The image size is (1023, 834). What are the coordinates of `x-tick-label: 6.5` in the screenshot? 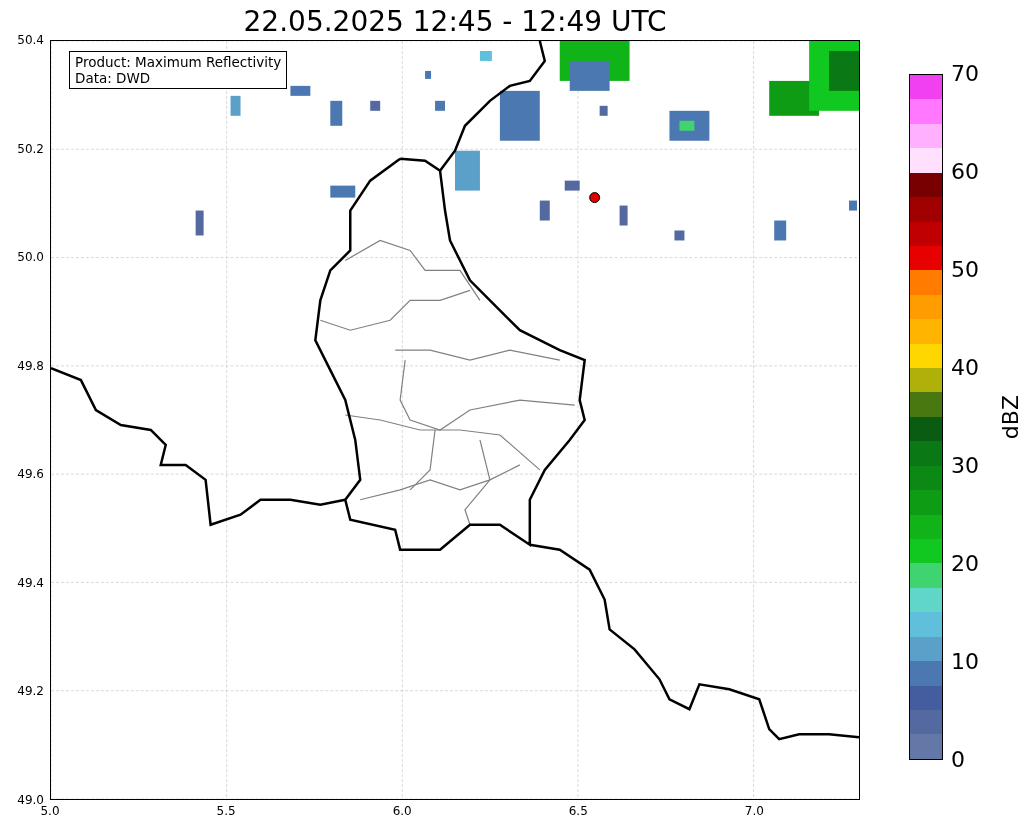 It's located at (578, 811).